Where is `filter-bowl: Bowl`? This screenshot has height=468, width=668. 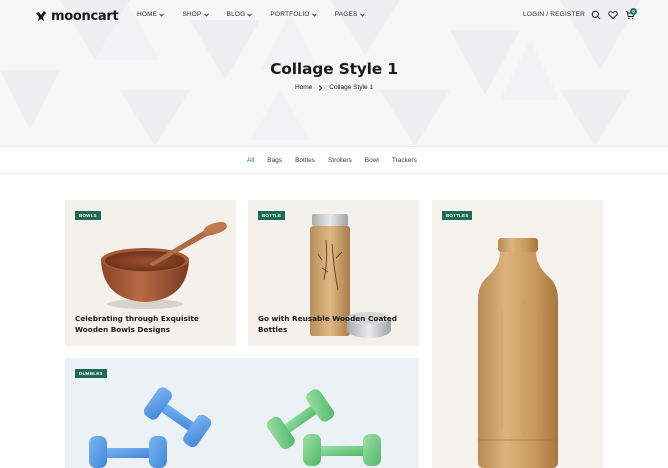 filter-bowl: Bowl is located at coordinates (372, 160).